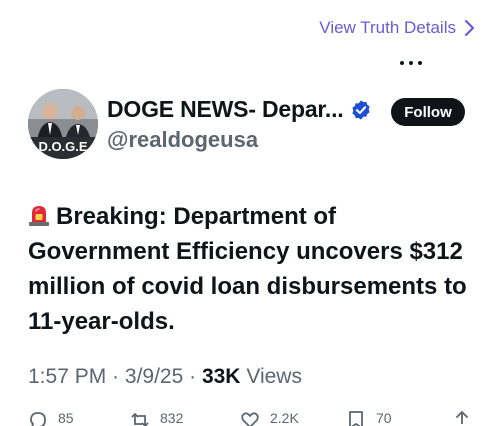  What do you see at coordinates (356, 418) in the screenshot?
I see `bookmark-icon` at bounding box center [356, 418].